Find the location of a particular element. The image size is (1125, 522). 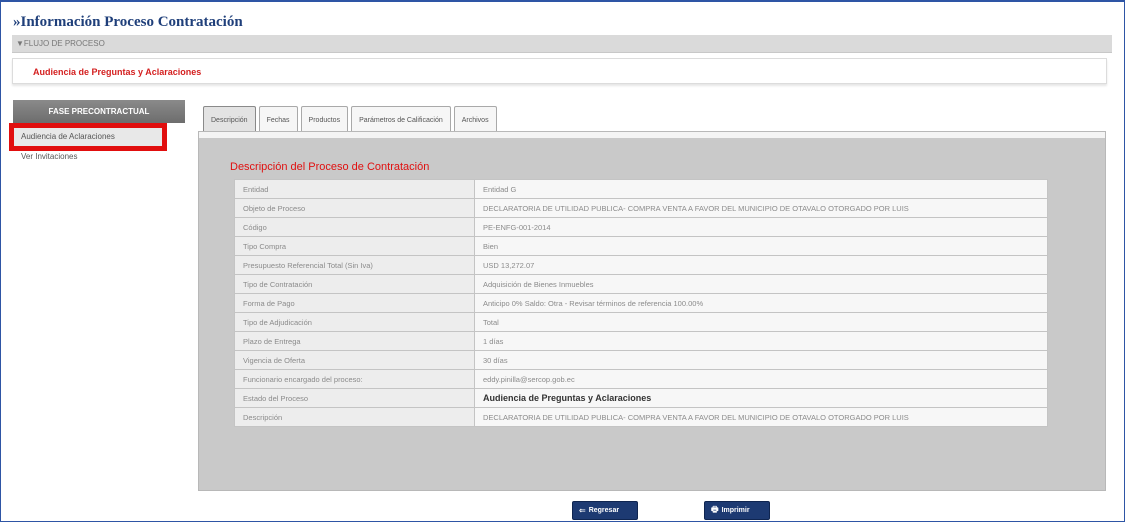

detail-value: 1 días is located at coordinates (761, 341).